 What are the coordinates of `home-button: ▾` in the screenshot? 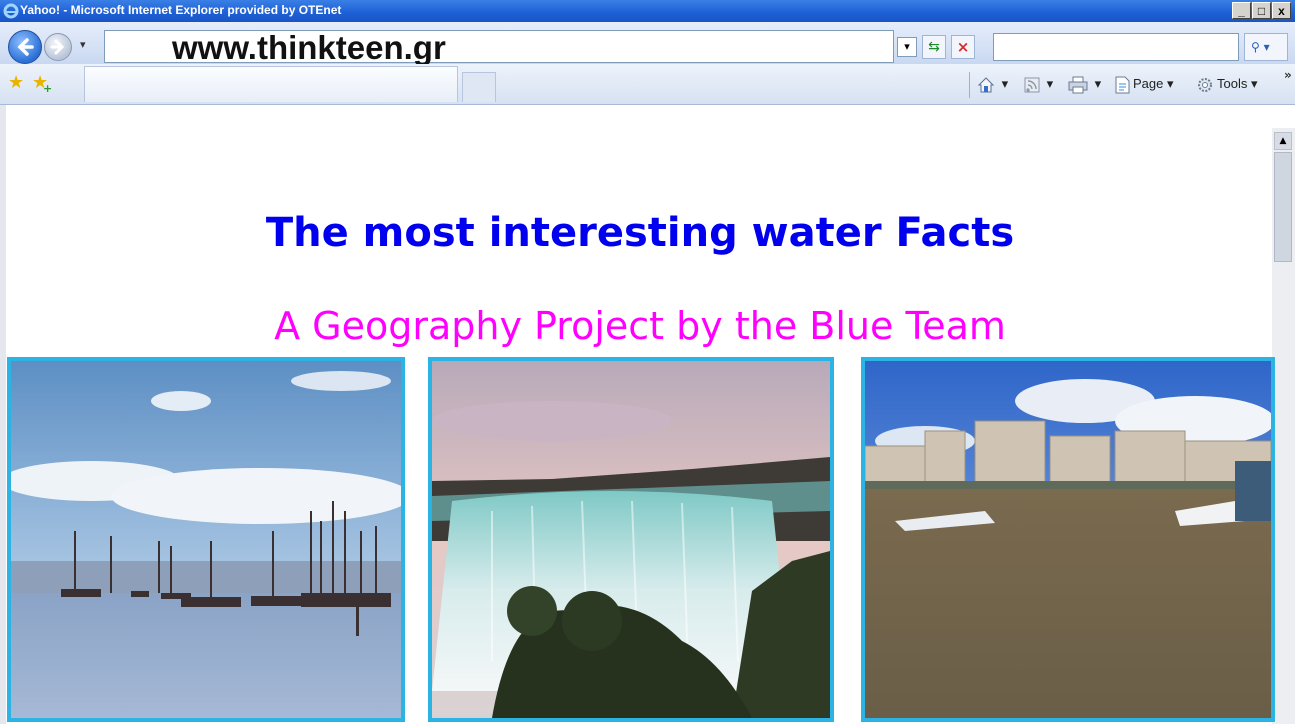 It's located at (992, 84).